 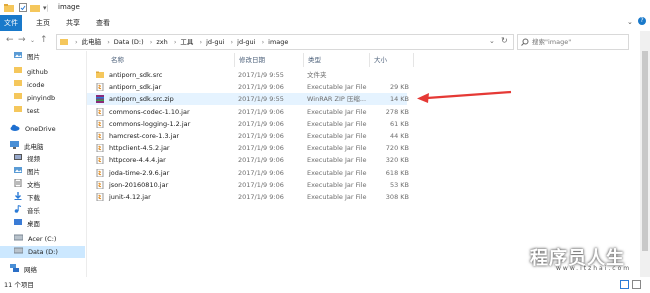 I want to click on table-row: antiporn_sdk.src 2017/1/9 9:55 文件夹, so click(x=247, y=75).